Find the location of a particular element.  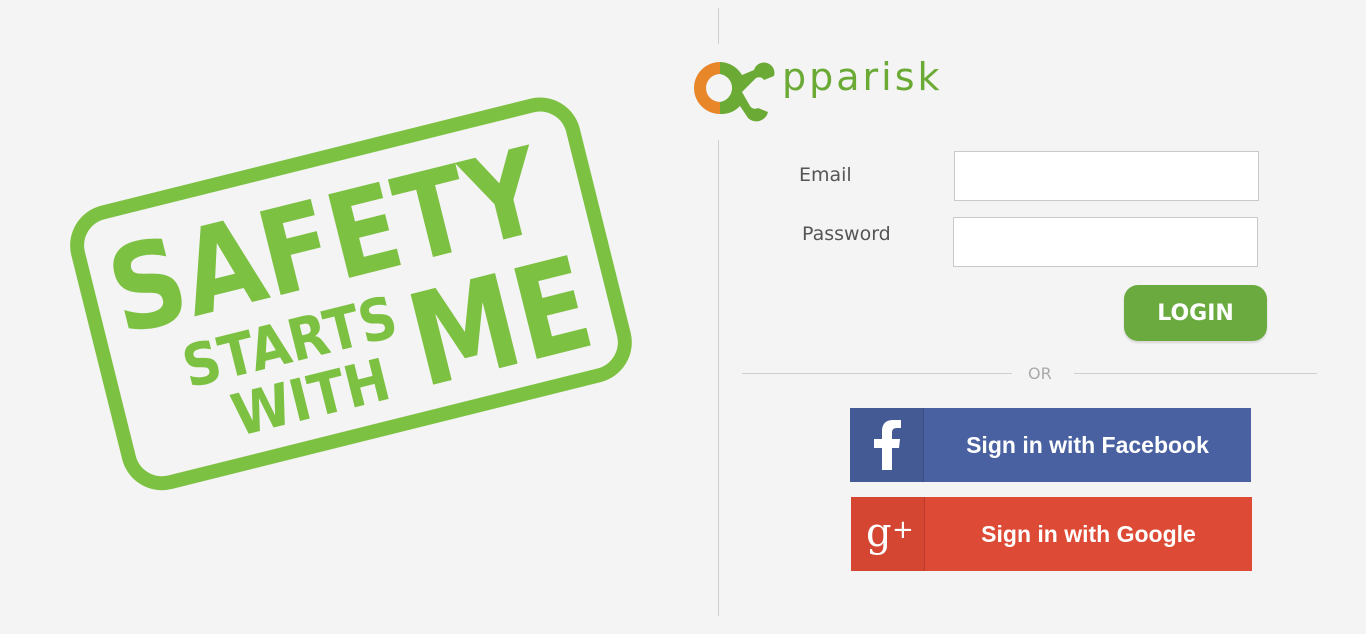

logo-wordmark: pparisk is located at coordinates (862, 77).